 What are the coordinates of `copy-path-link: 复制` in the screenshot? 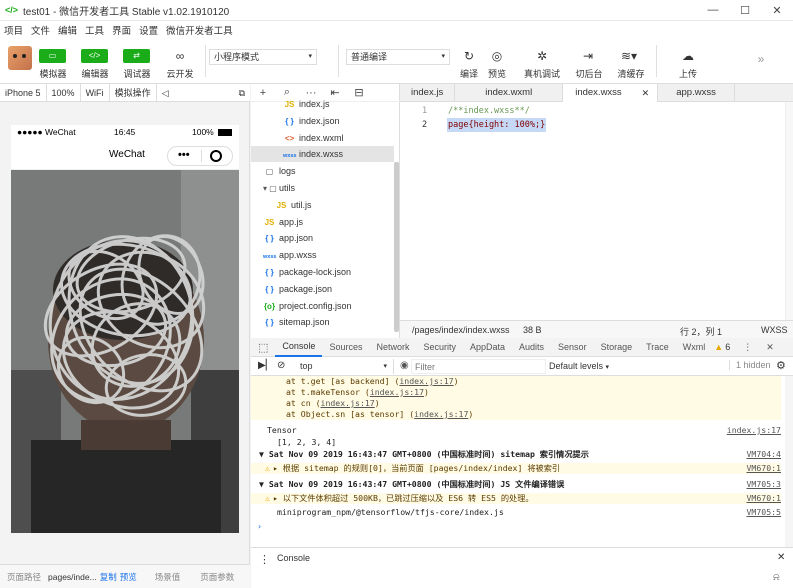 It's located at (108, 577).